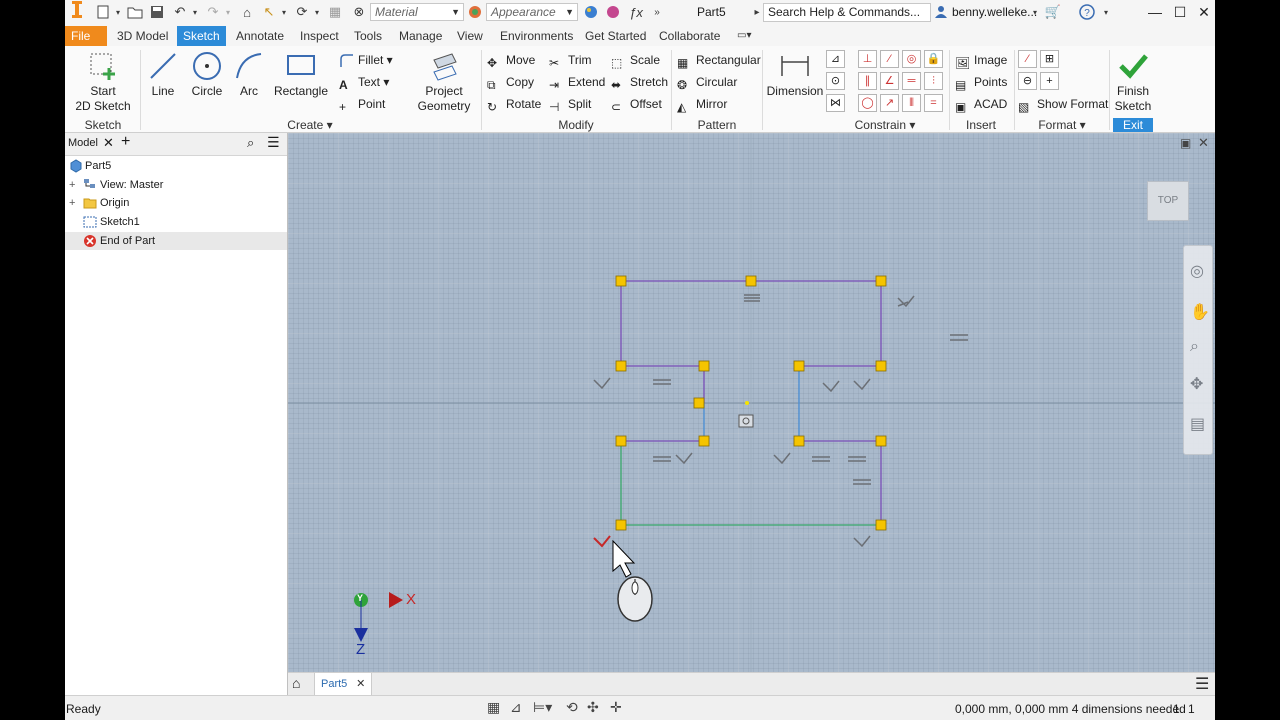  I want to click on tree-item-sketch1: Sketch1, so click(176, 222).